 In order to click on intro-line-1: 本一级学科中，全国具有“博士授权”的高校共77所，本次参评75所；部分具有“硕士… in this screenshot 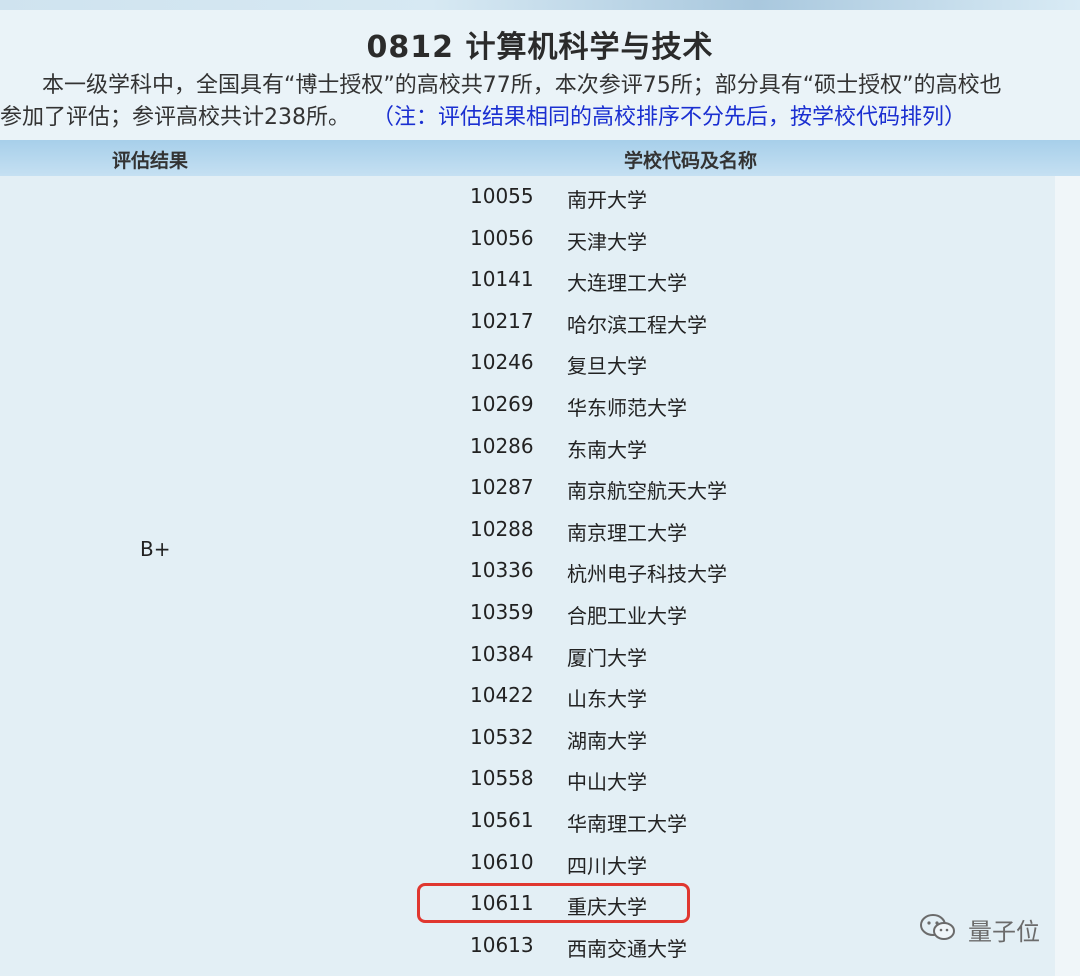, I will do `click(522, 85)`.